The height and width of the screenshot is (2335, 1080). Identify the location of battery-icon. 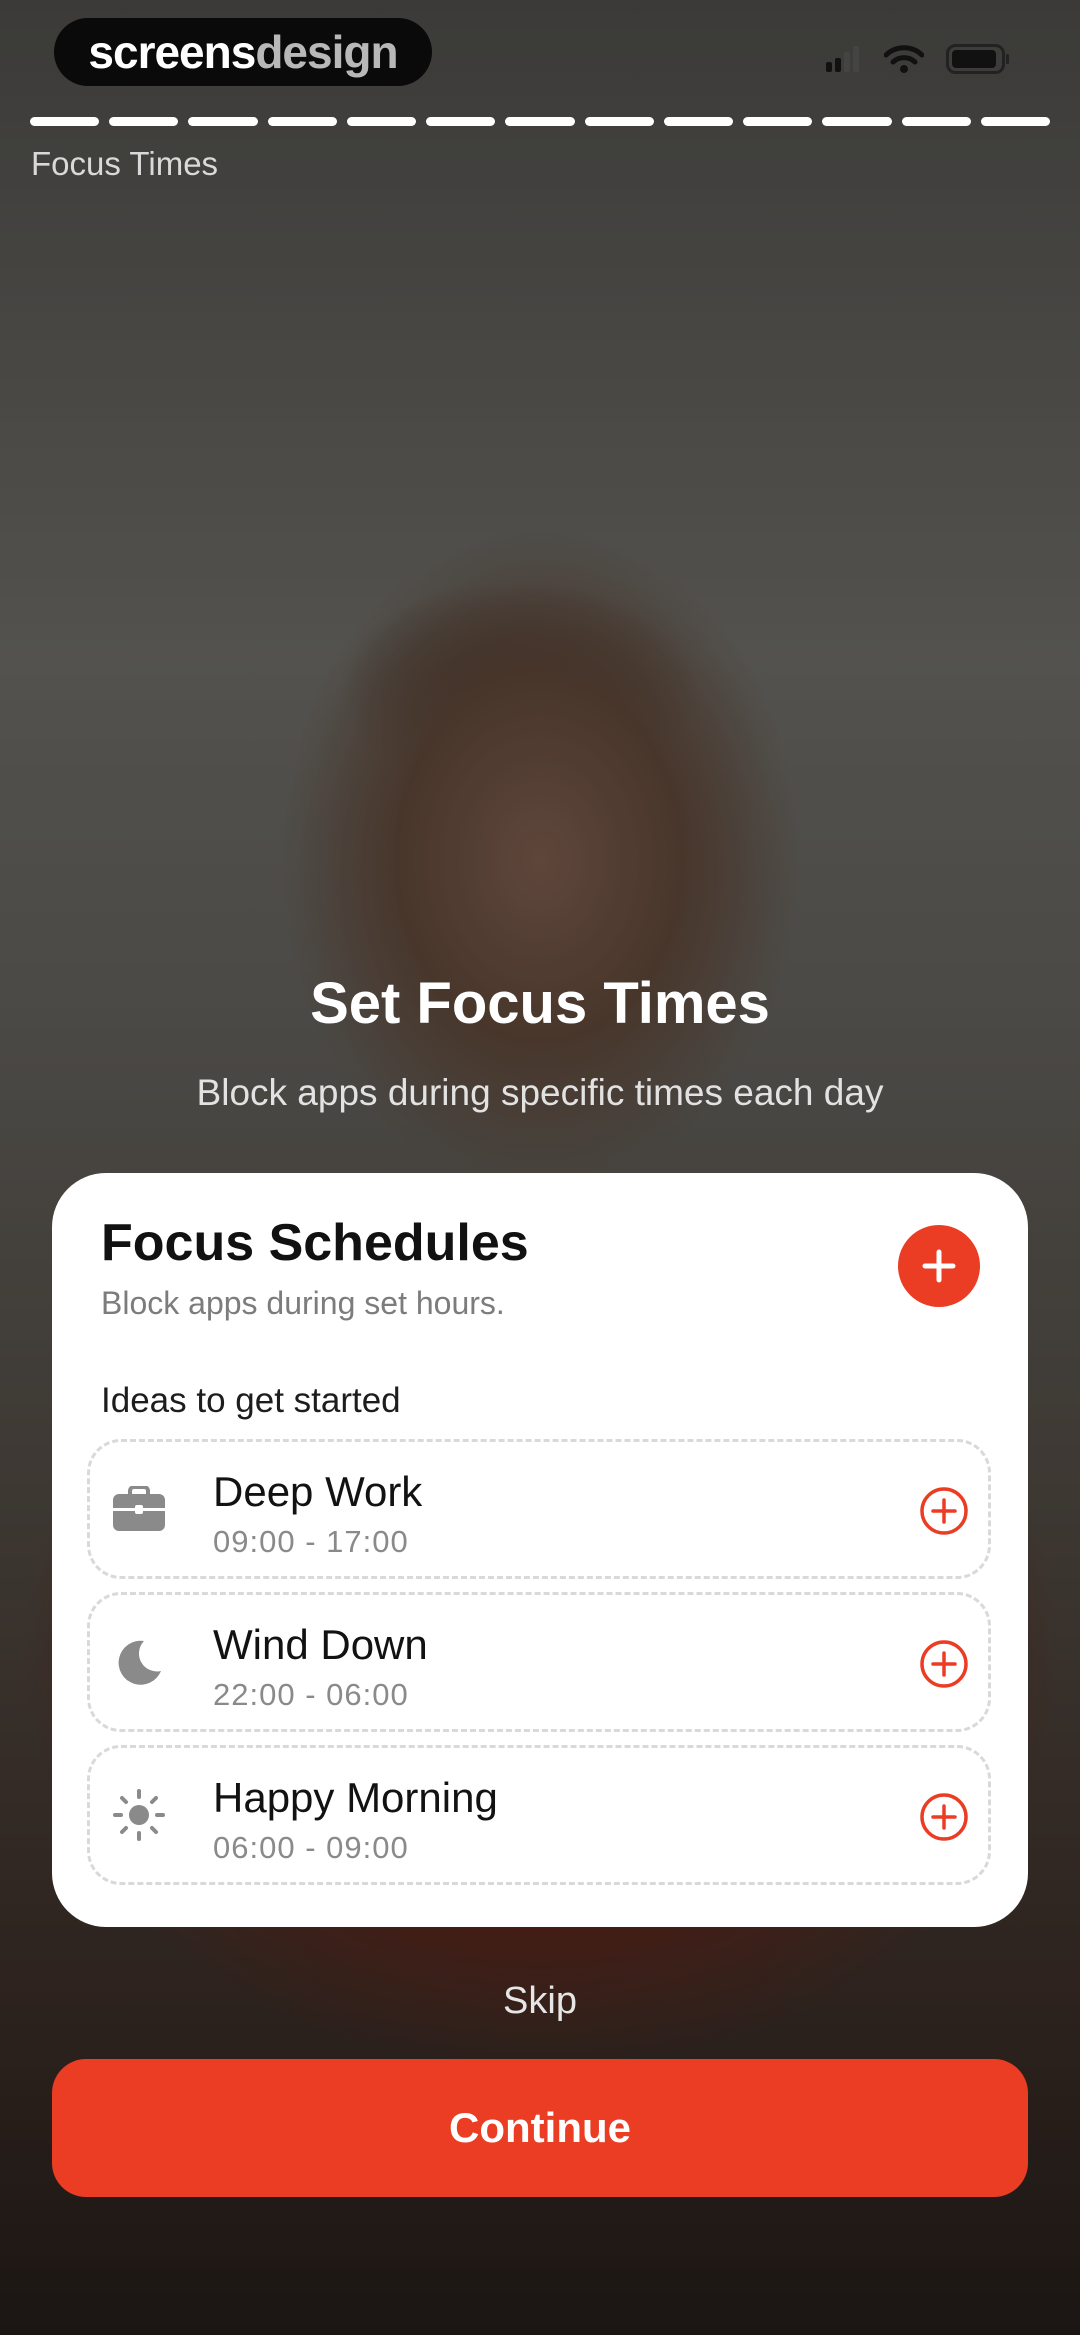
(977, 59).